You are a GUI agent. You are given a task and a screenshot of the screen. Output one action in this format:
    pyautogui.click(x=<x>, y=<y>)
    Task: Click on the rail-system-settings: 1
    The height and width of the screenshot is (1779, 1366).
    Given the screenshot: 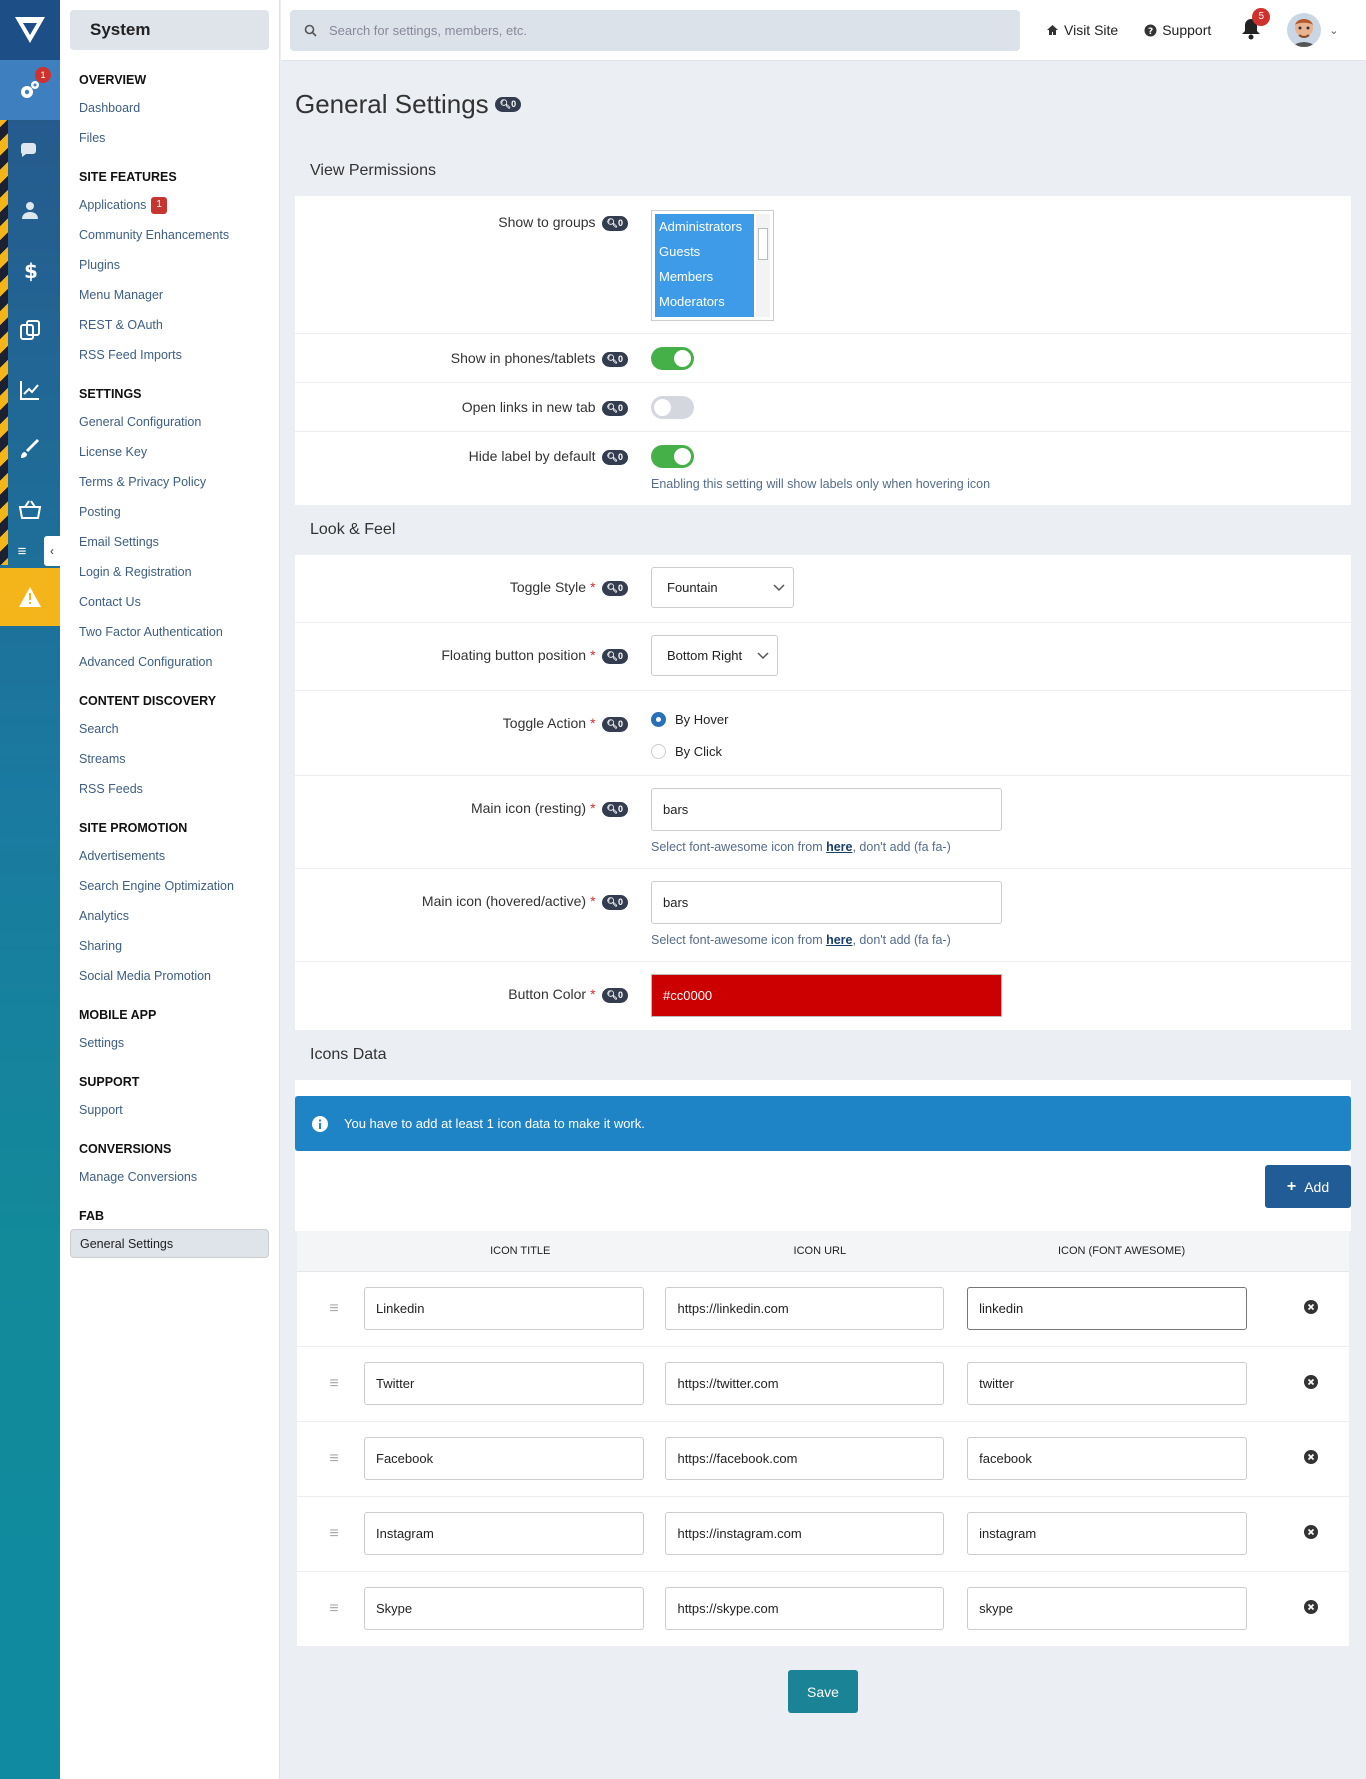 What is the action you would take?
    pyautogui.click(x=30, y=90)
    